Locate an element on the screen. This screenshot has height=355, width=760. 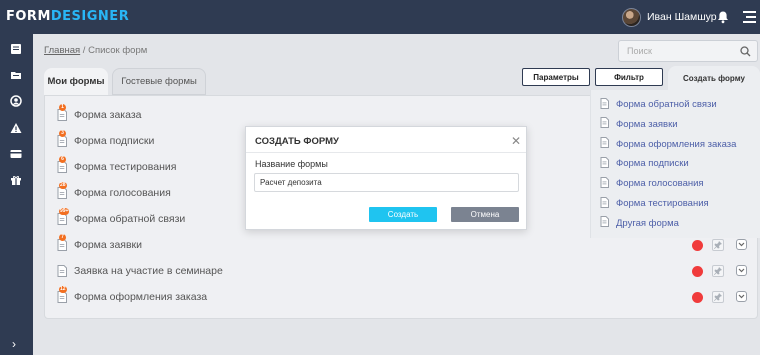
tab-guest-forms: Гостевые формы is located at coordinates (159, 81).